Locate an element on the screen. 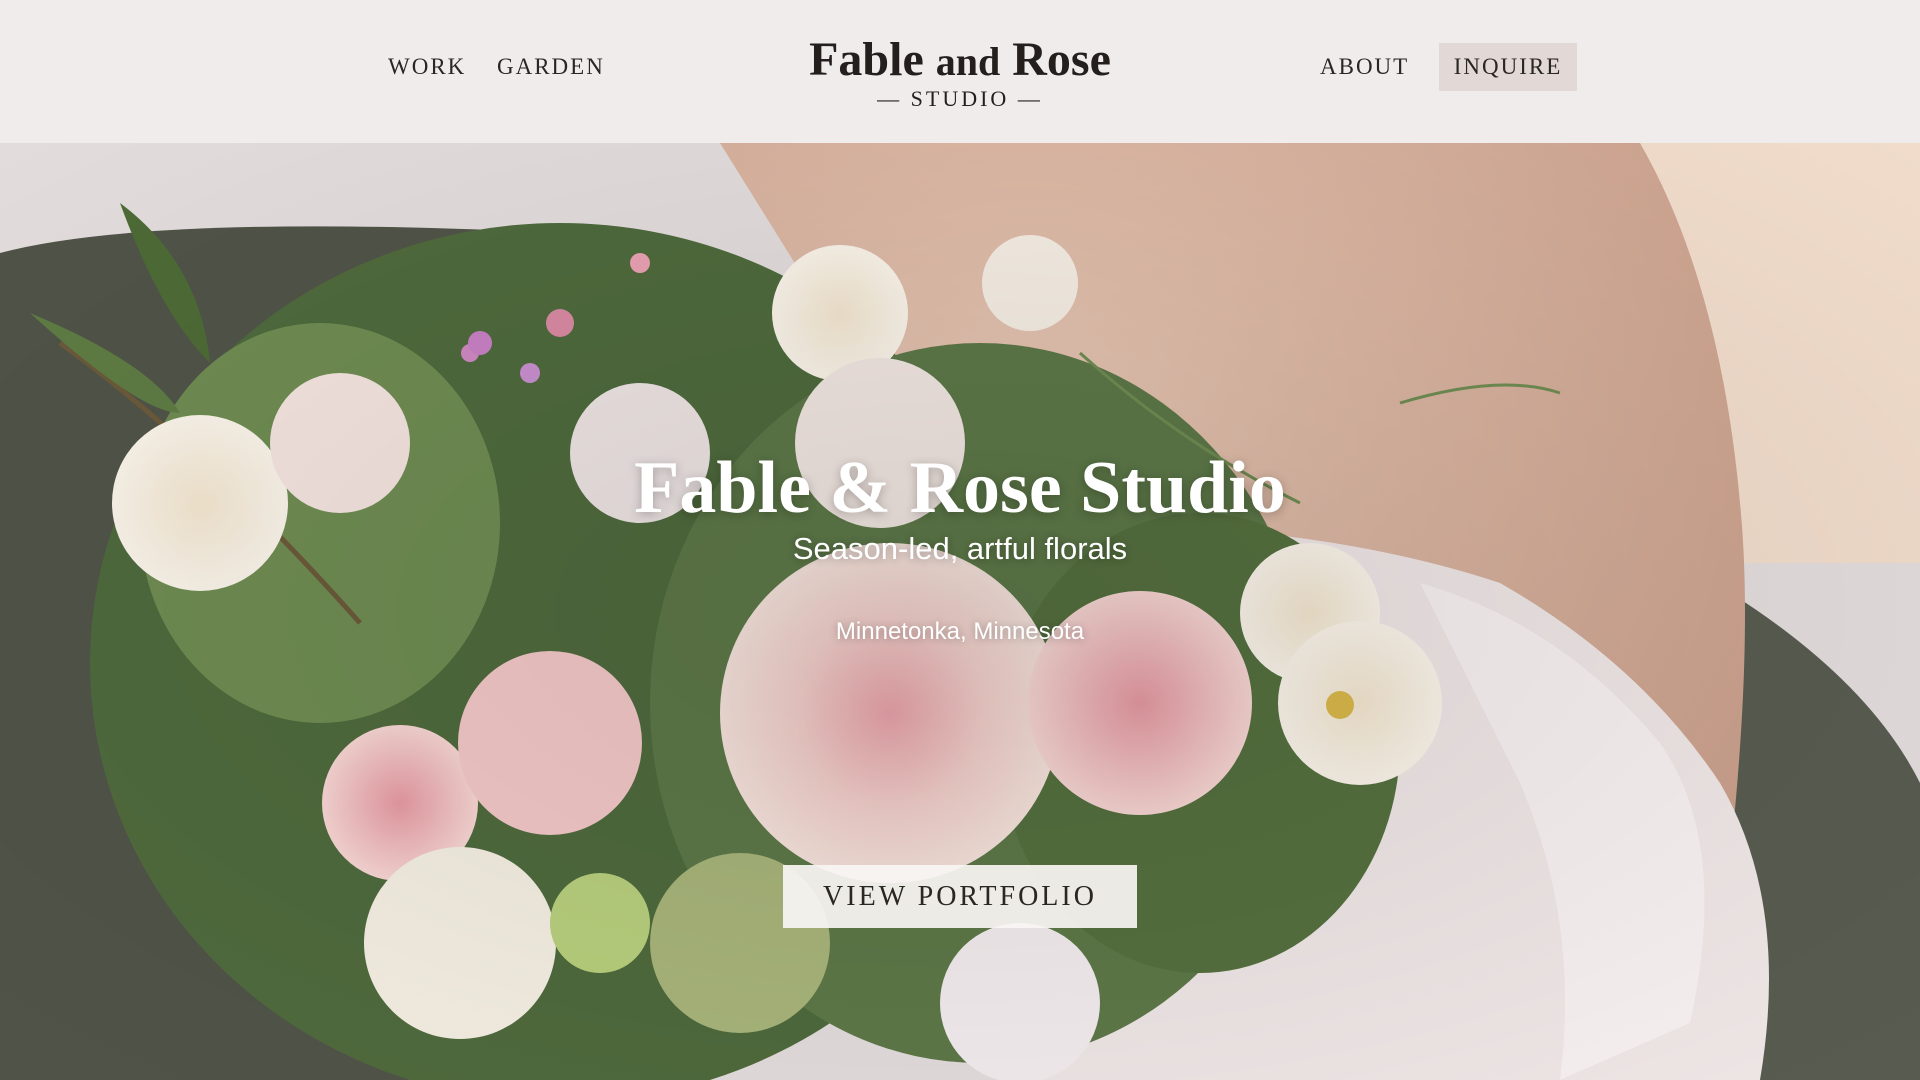 The image size is (1920, 1080). nav-garden-link: GARDEN is located at coordinates (551, 67).